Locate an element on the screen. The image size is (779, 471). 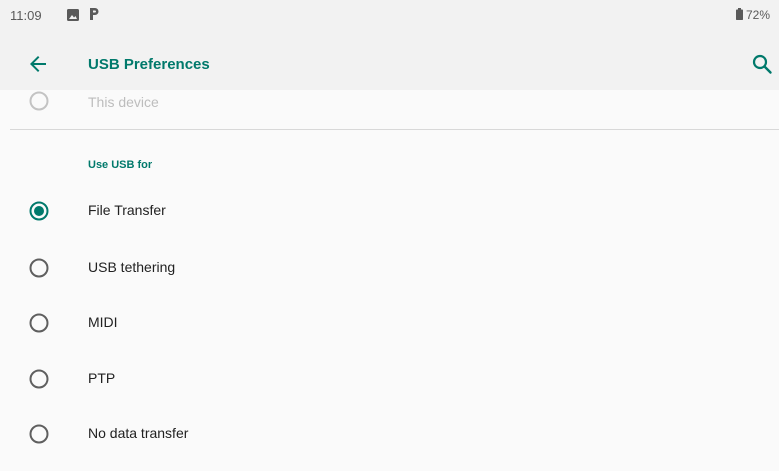
status-bar: 11:09 72% is located at coordinates (389, 15).